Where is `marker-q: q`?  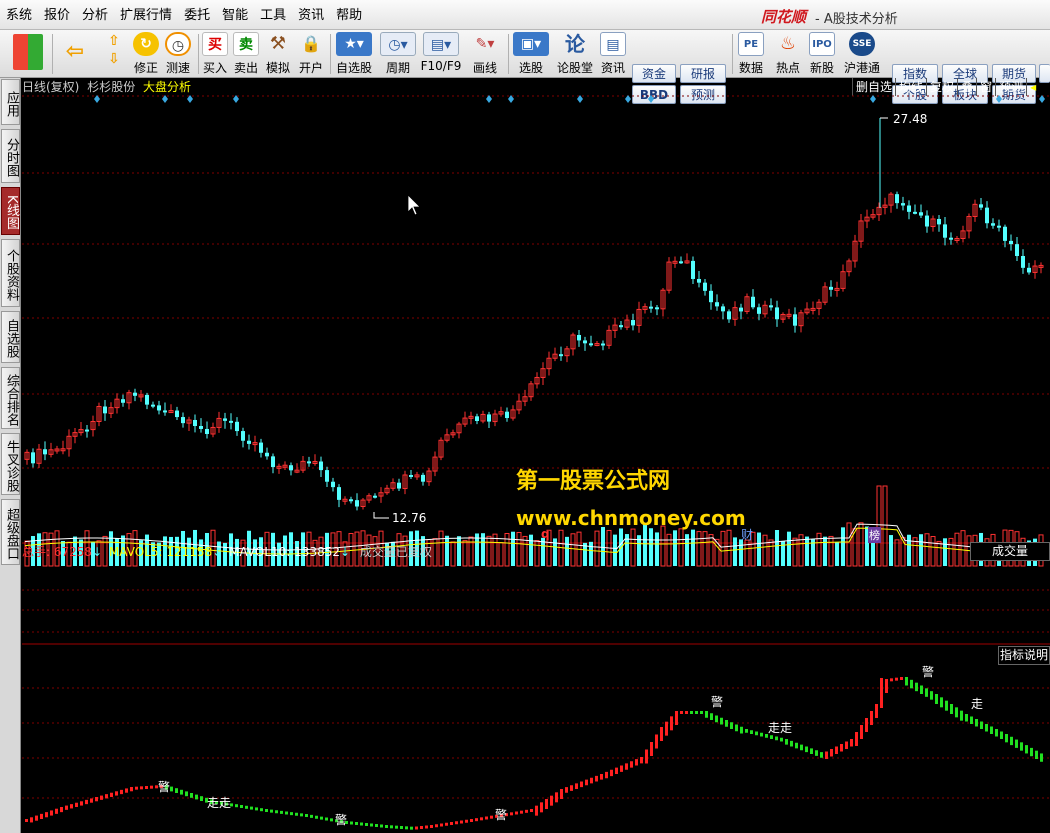 marker-q: q is located at coordinates (545, 534).